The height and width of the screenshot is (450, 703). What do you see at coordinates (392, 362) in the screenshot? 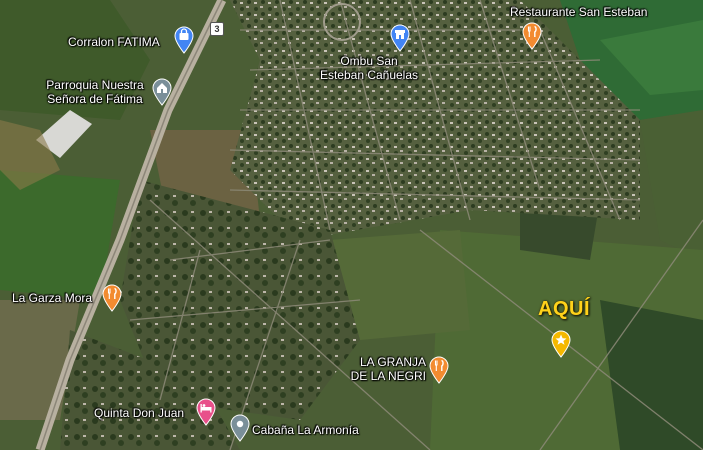
I see `place-label-granja-line1: LA GRANJA` at bounding box center [392, 362].